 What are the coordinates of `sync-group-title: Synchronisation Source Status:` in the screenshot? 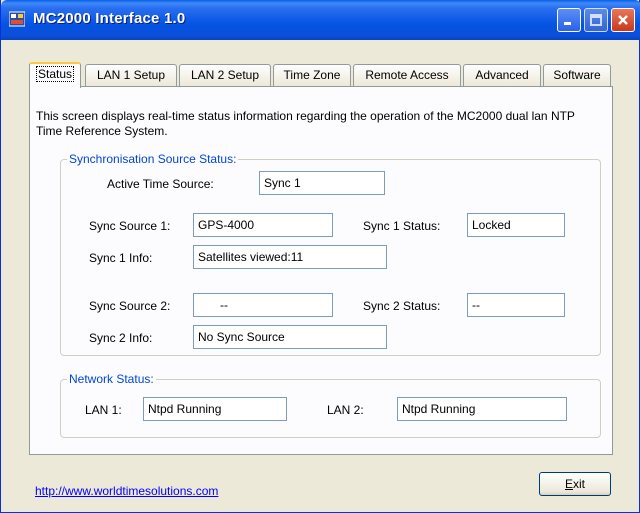 It's located at (153, 159).